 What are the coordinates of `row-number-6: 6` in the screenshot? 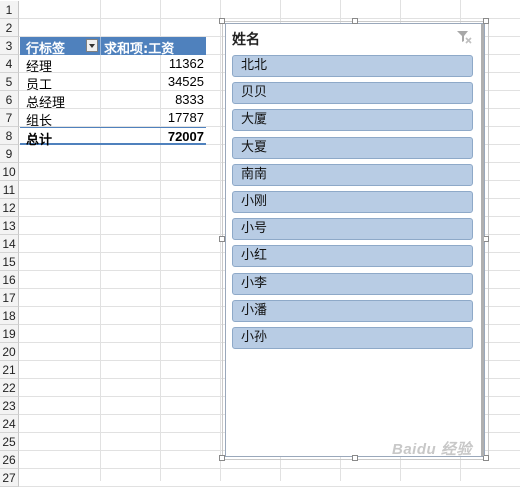 It's located at (9, 100).